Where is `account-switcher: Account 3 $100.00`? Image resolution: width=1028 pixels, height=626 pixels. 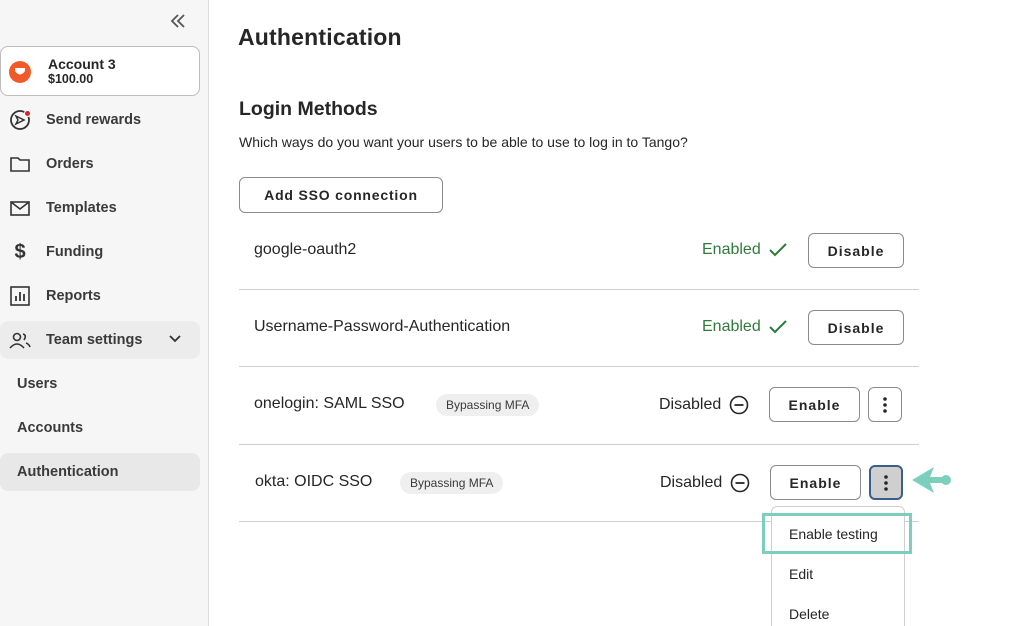 account-switcher: Account 3 $100.00 is located at coordinates (100, 71).